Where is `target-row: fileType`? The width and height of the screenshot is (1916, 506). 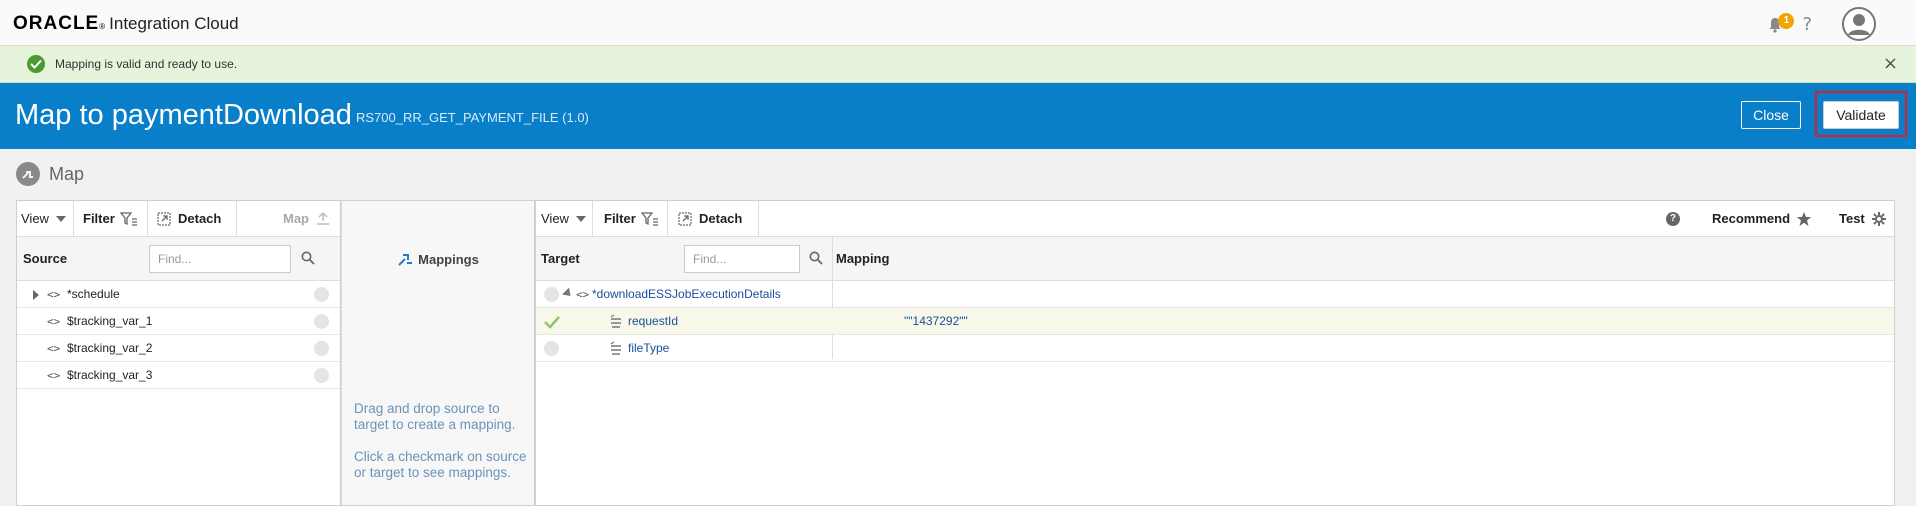 target-row: fileType is located at coordinates (1215, 348).